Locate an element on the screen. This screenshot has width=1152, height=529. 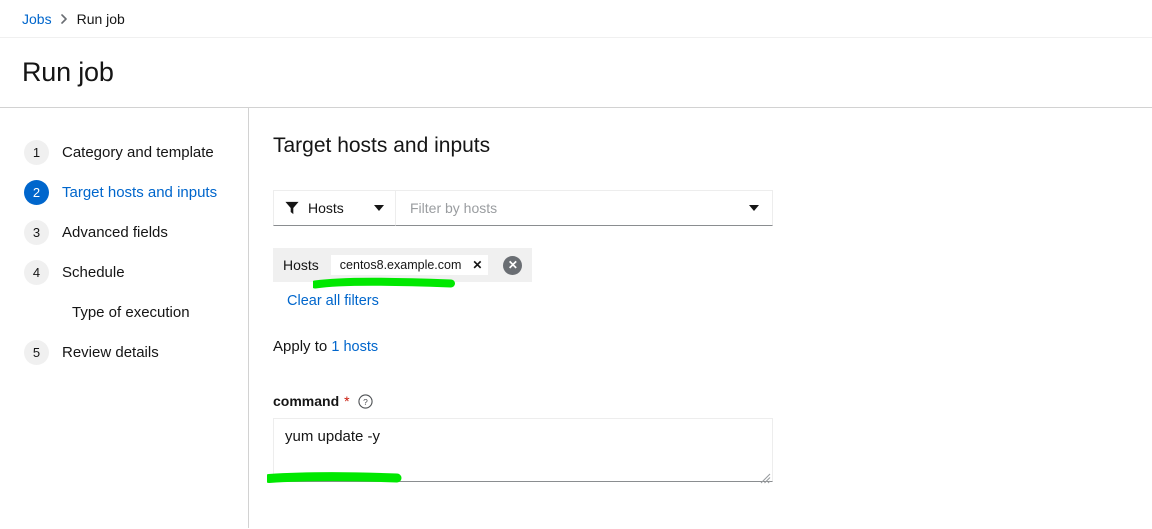
filter-funnel-icon is located at coordinates (292, 208).